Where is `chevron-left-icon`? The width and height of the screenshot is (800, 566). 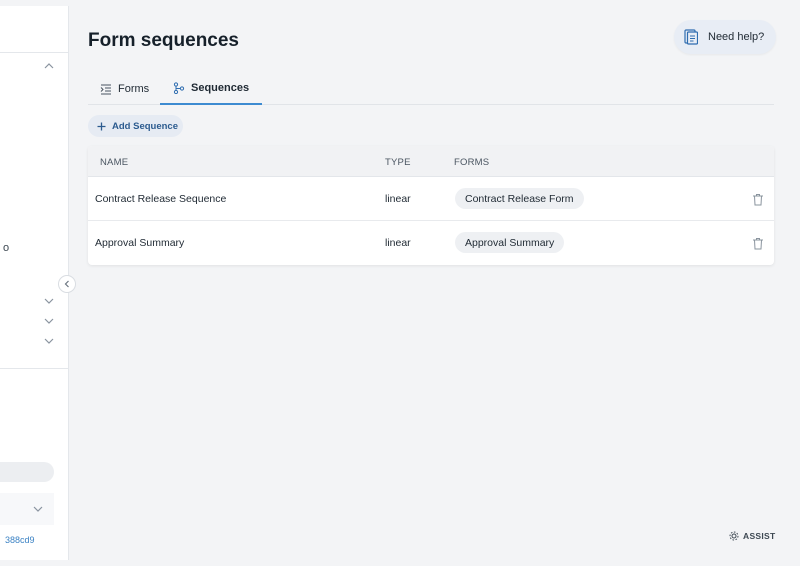 chevron-left-icon is located at coordinates (66, 284).